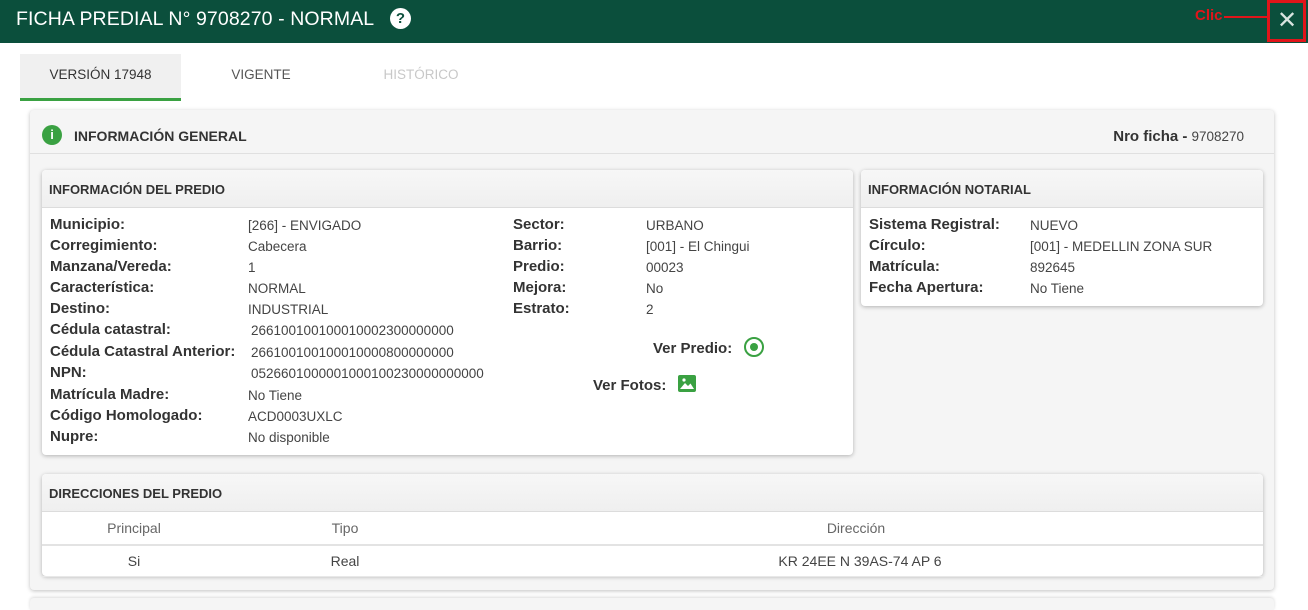 The height and width of the screenshot is (610, 1308). I want to click on field-label: Código Homologado:, so click(126, 415).